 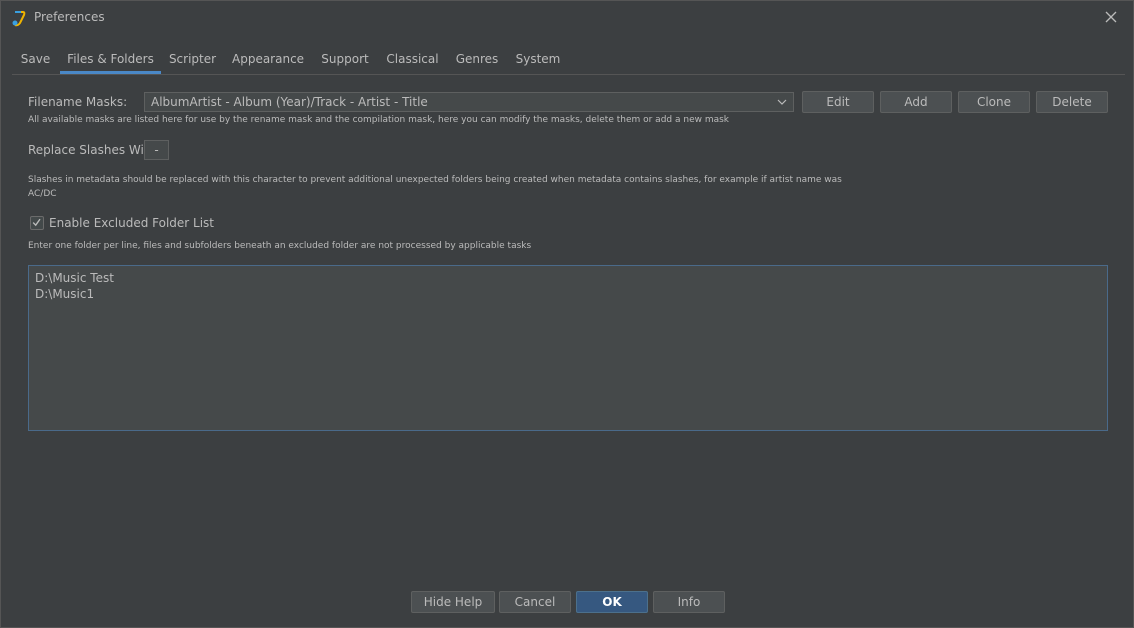 I want to click on cancel-button: Cancel, so click(x=535, y=602).